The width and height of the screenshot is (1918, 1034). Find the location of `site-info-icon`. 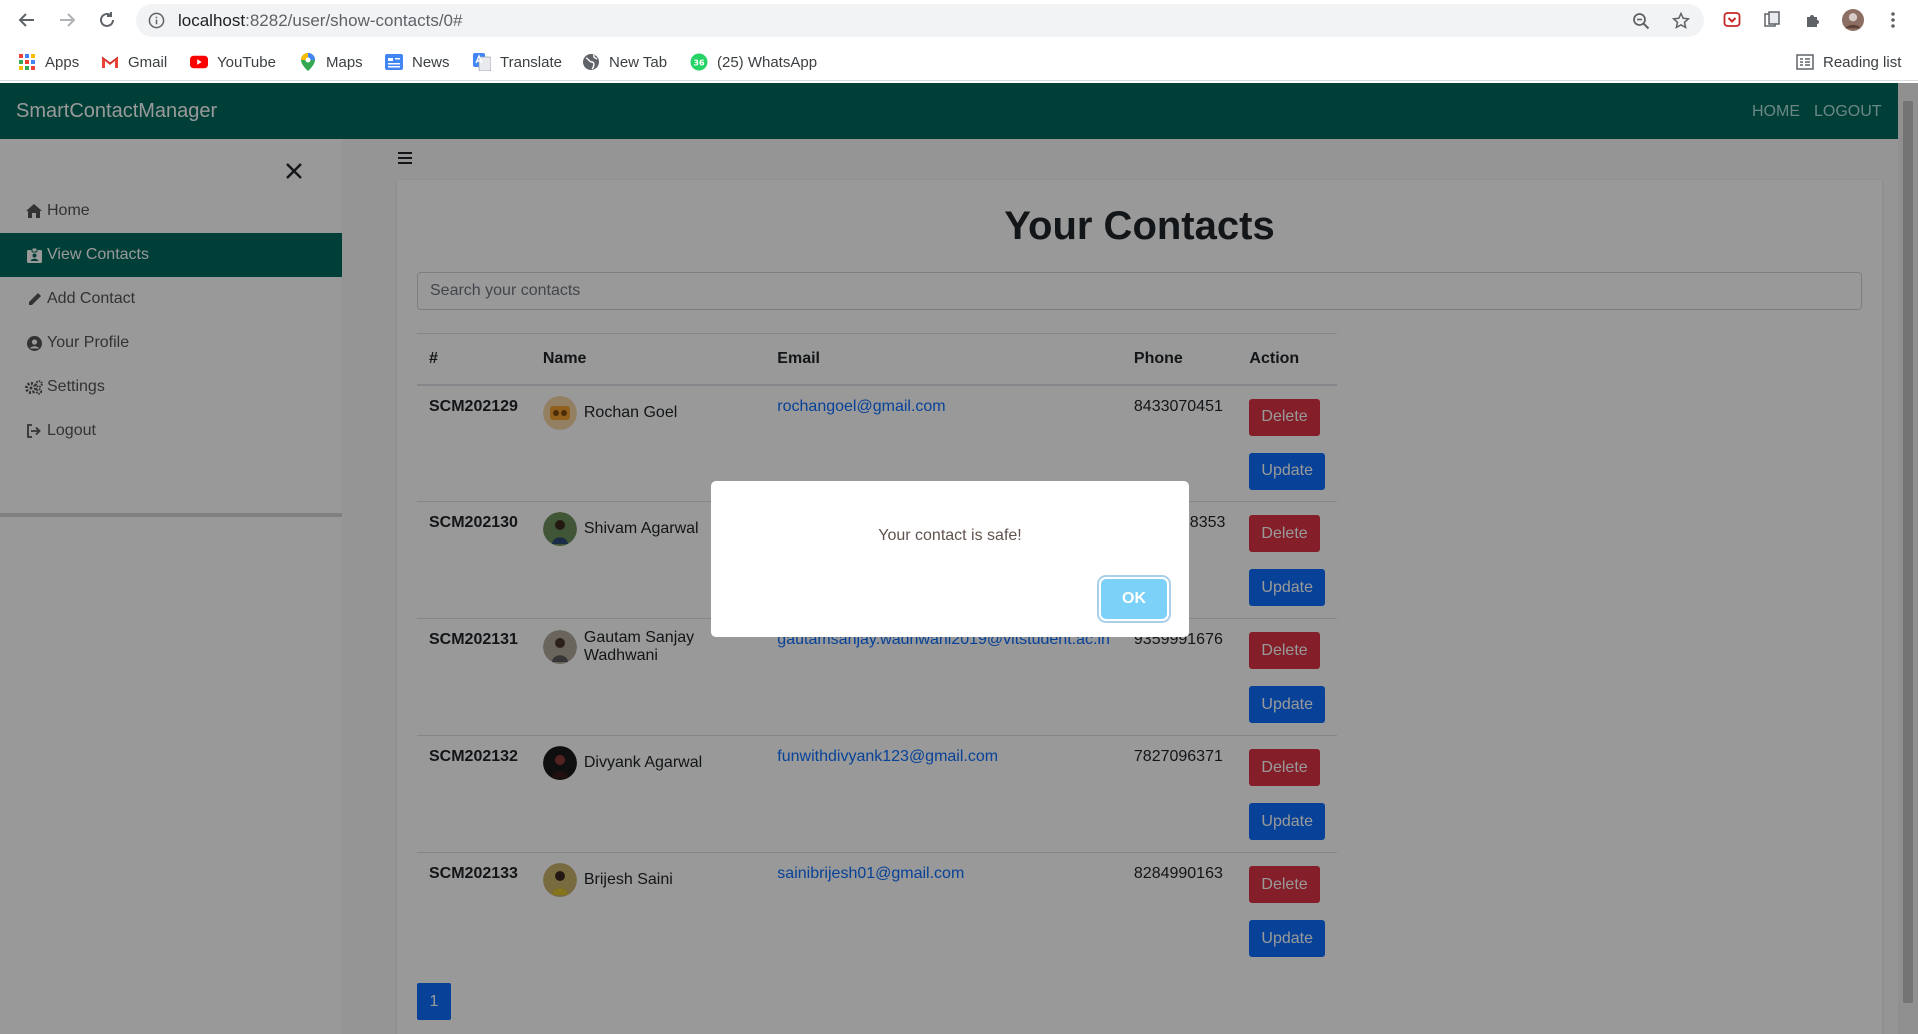

site-info-icon is located at coordinates (156, 20).